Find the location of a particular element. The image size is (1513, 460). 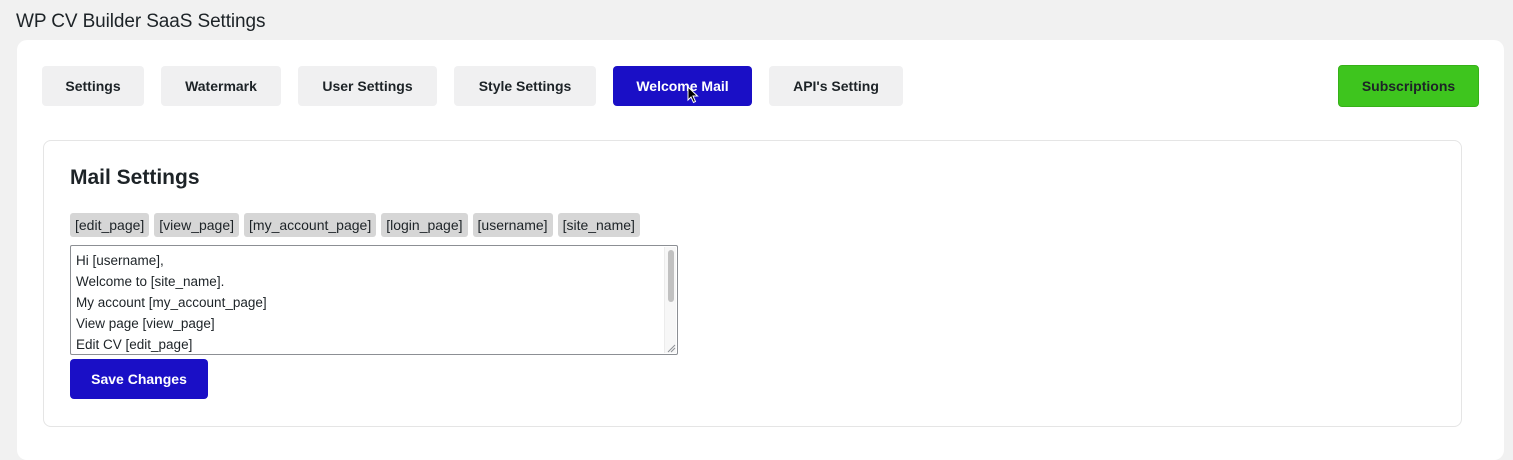

tab-user-settings: User Settings is located at coordinates (367, 86).